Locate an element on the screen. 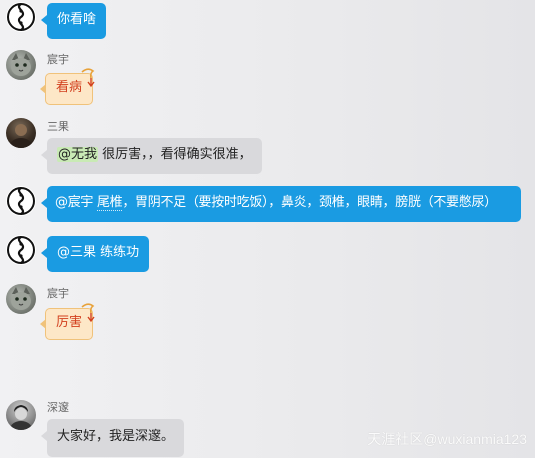 The height and width of the screenshot is (458, 535). message-bubble: 大家好，我是深邃。 is located at coordinates (112, 438).